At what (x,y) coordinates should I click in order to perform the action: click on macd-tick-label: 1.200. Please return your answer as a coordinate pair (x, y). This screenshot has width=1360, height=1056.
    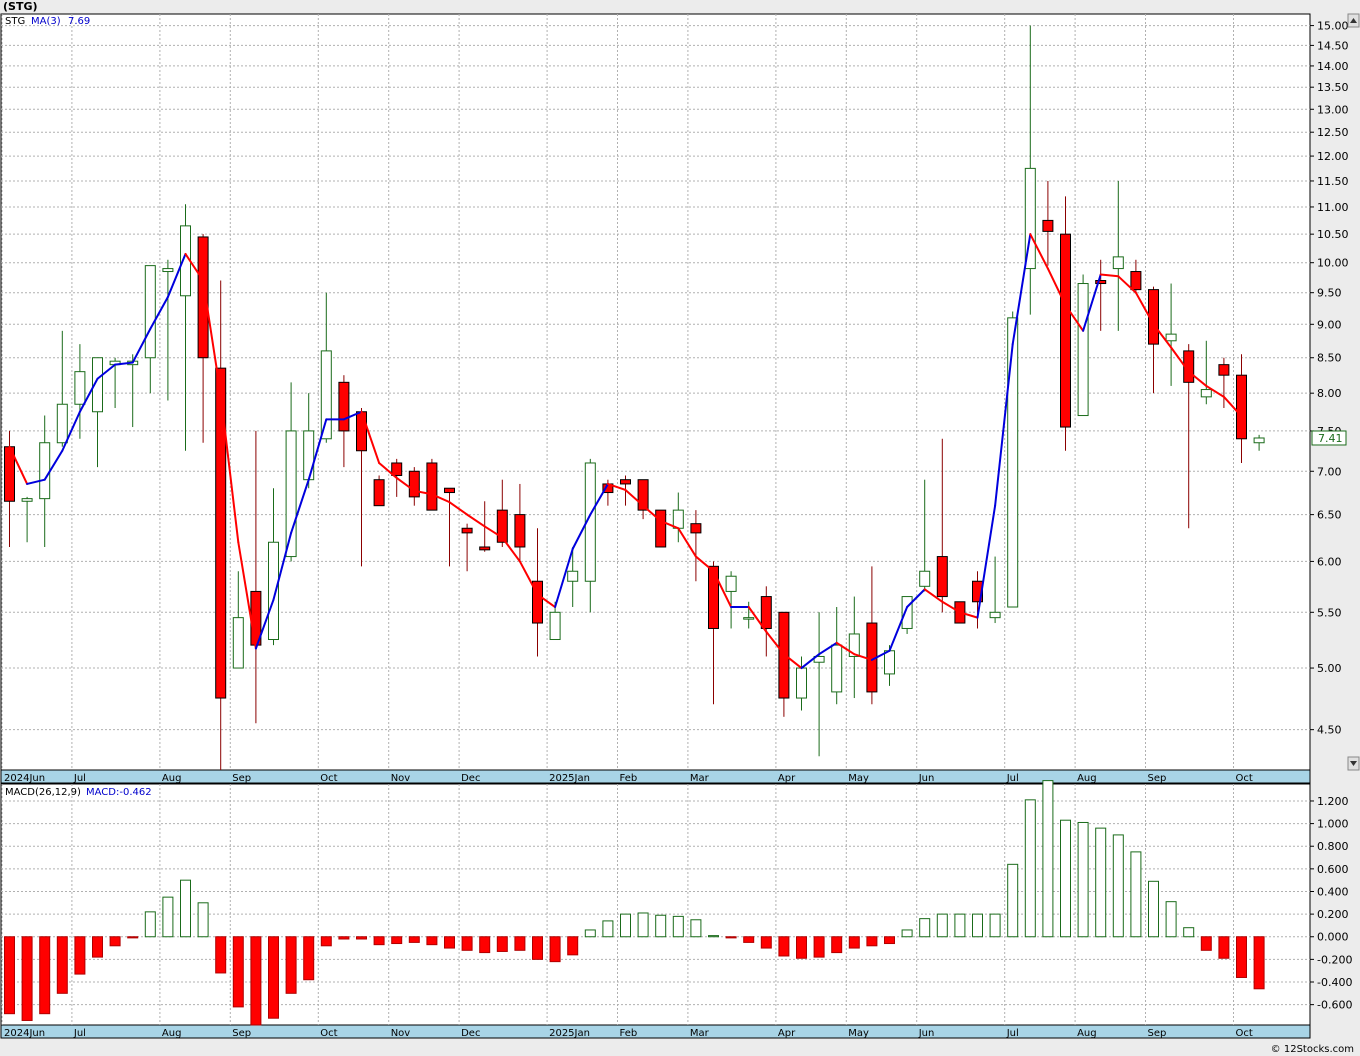
    Looking at the image, I should click on (1333, 801).